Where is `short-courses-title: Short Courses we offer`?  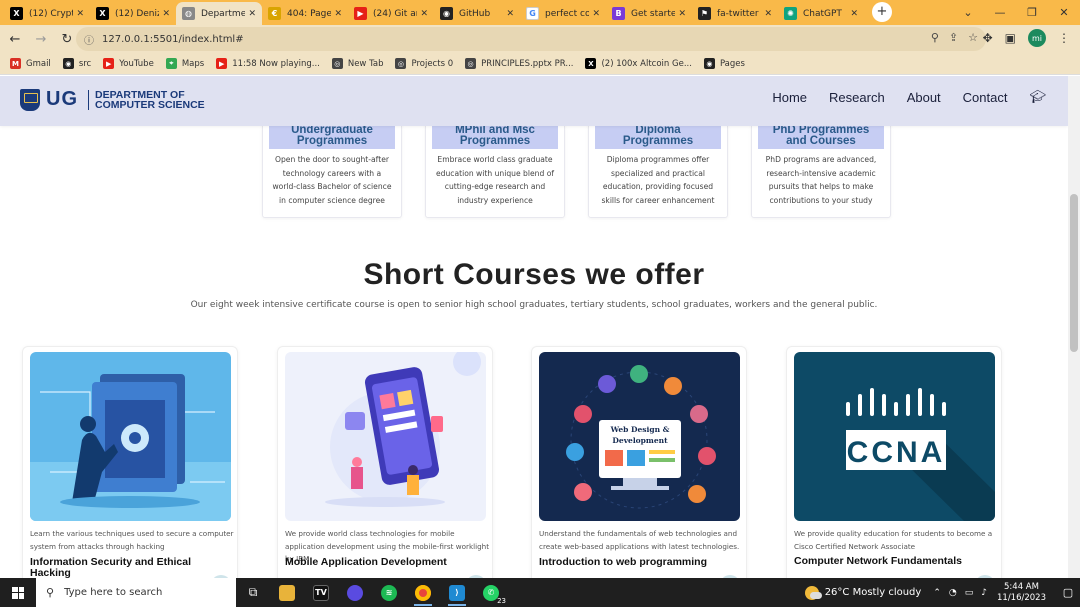
short-courses-title: Short Courses we offer is located at coordinates (534, 274).